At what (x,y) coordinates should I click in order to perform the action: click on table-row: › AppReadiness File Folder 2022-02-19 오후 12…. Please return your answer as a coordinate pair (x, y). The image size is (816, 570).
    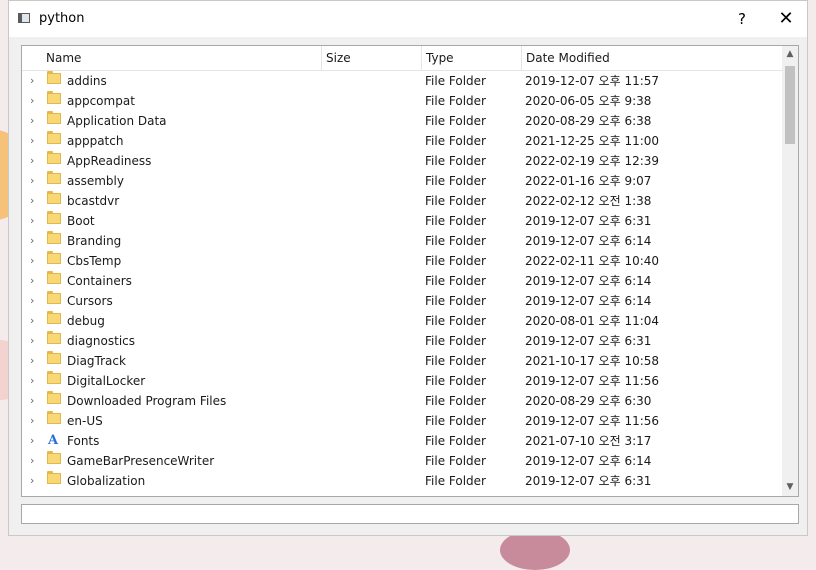
    Looking at the image, I should click on (402, 161).